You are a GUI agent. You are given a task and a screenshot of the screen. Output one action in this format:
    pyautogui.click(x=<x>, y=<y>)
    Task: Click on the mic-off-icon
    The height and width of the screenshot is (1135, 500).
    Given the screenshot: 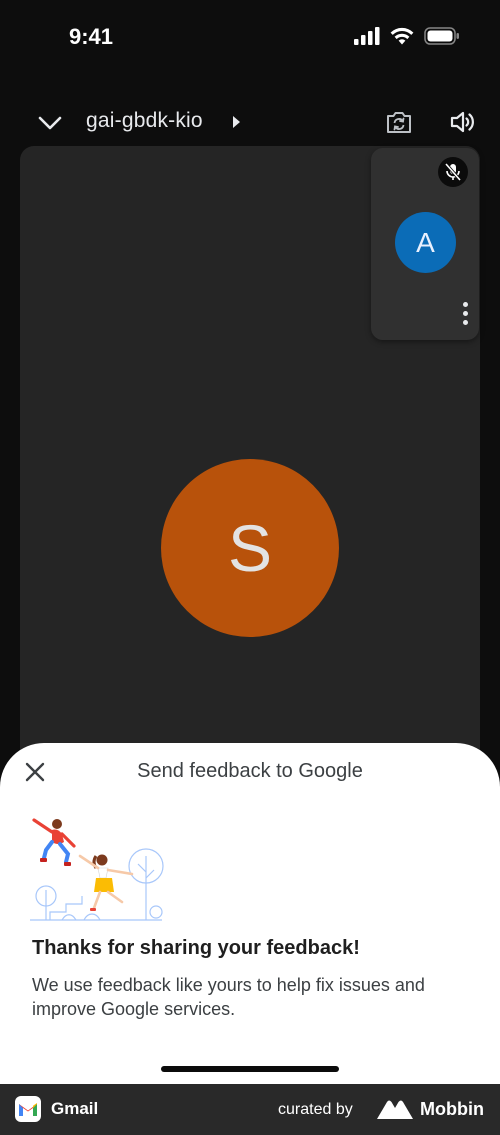 What is the action you would take?
    pyautogui.click(x=453, y=172)
    